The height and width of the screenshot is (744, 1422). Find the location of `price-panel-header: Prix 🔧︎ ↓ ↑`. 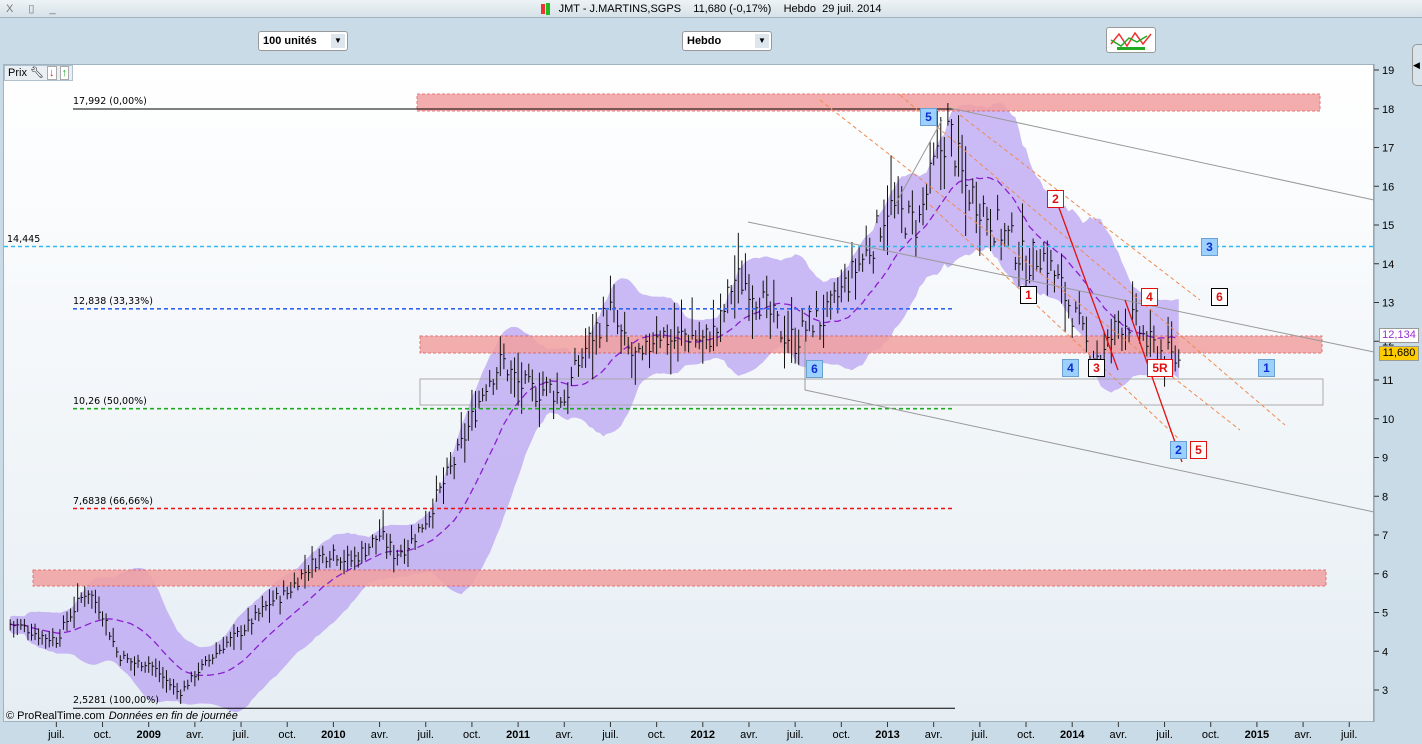

price-panel-header: Prix 🔧︎ ↓ ↑ is located at coordinates (39, 73).